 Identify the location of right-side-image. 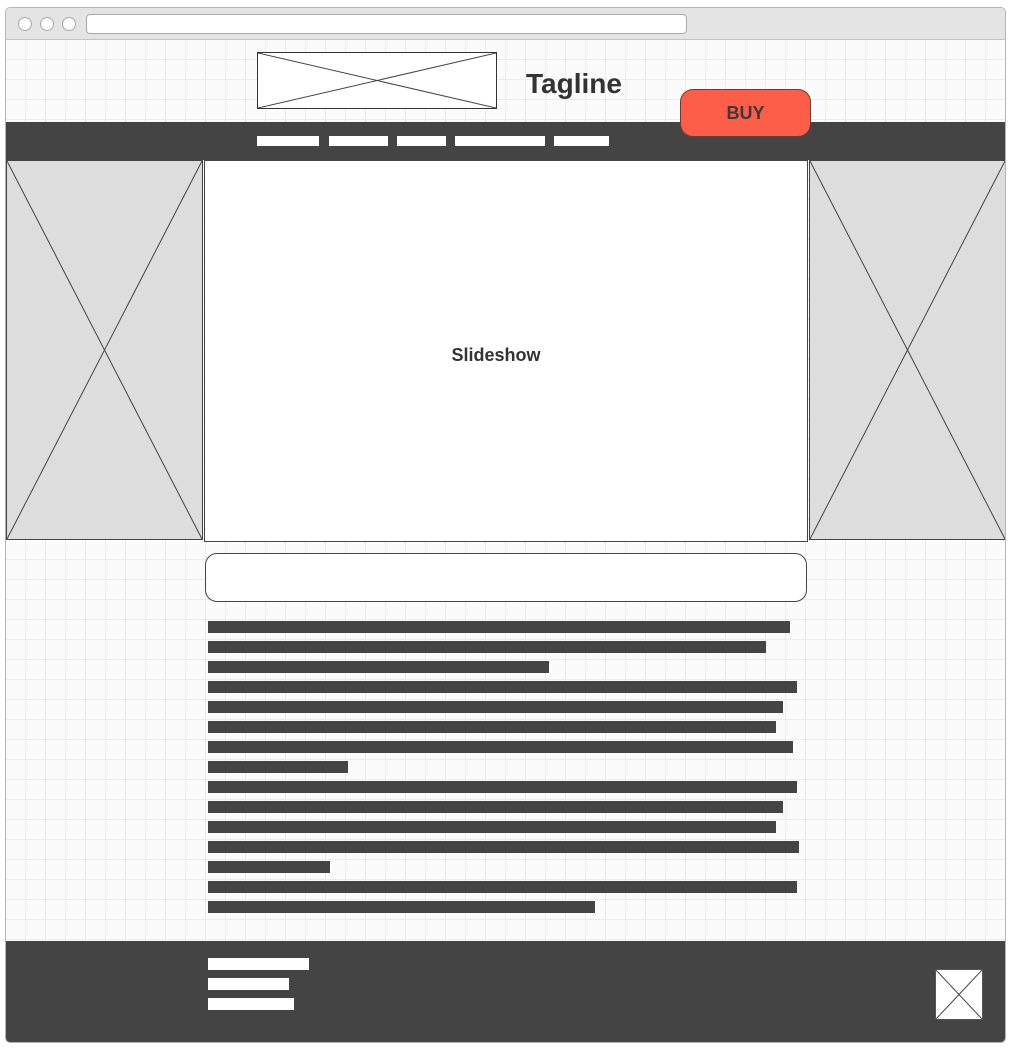
(907, 350).